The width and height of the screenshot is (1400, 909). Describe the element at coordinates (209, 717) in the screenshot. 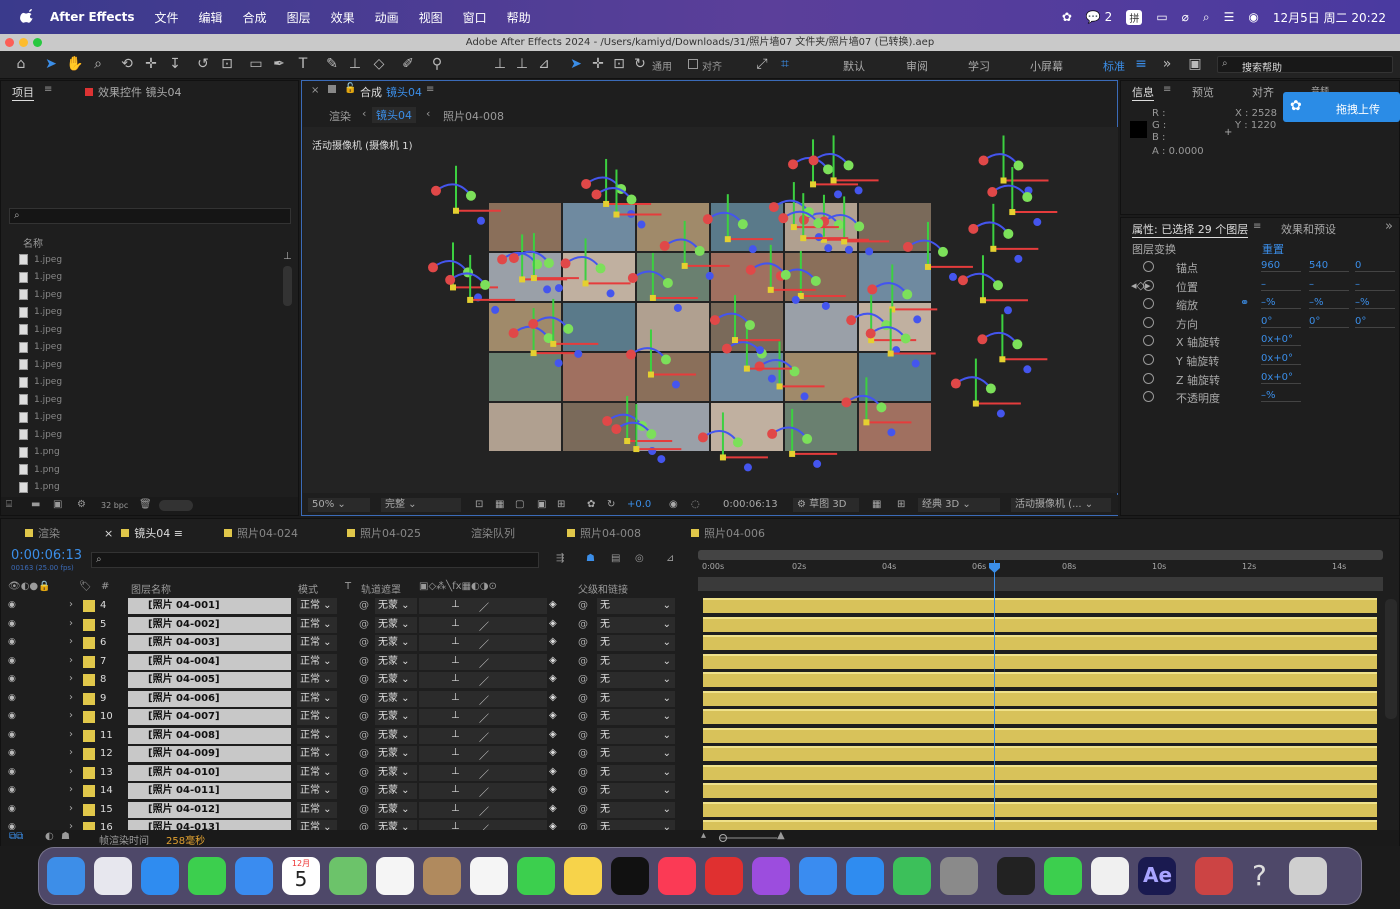

I see `layer-name: [照片 04-007]` at that location.